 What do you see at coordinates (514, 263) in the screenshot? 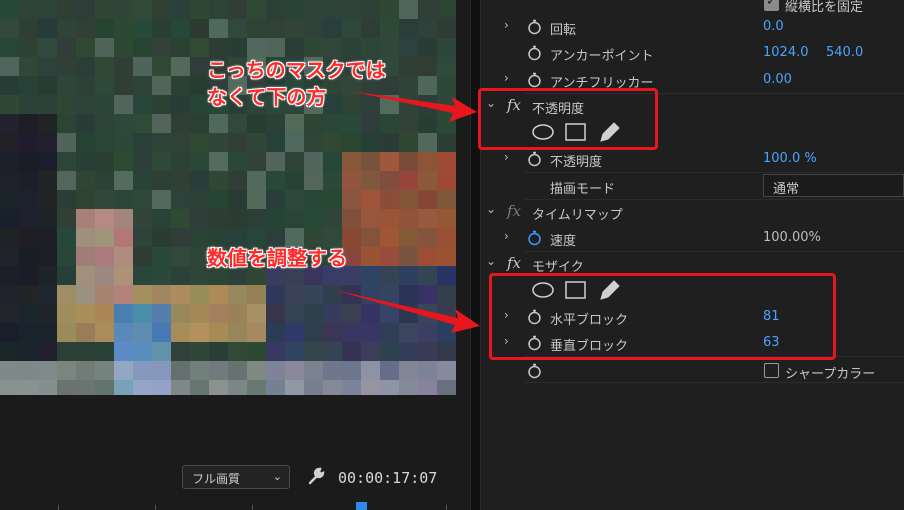
I see `fx-icon: fx` at bounding box center [514, 263].